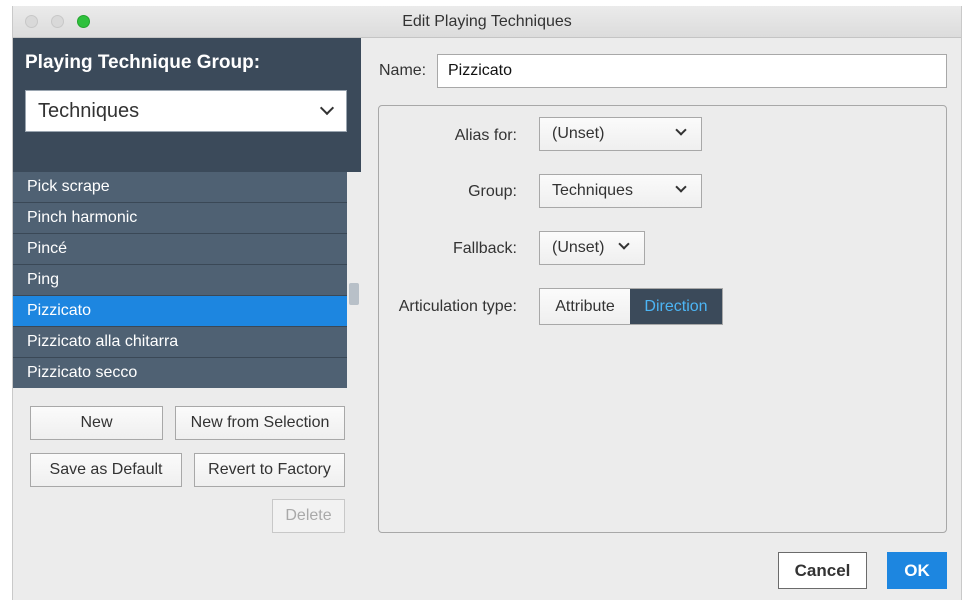 This screenshot has width=967, height=600. Describe the element at coordinates (578, 133) in the screenshot. I see `alias-for-value: (Unset)` at that location.